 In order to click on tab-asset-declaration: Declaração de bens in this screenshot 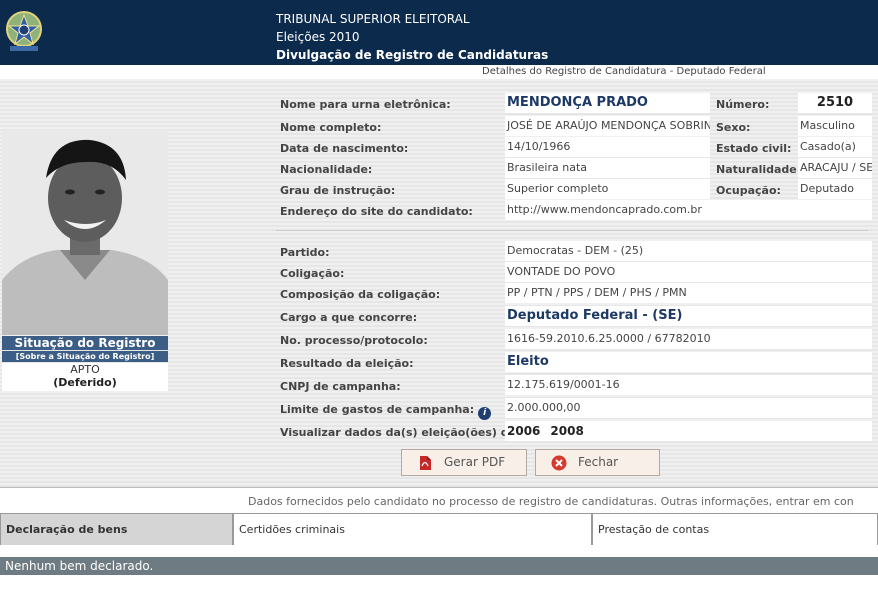, I will do `click(116, 529)`.